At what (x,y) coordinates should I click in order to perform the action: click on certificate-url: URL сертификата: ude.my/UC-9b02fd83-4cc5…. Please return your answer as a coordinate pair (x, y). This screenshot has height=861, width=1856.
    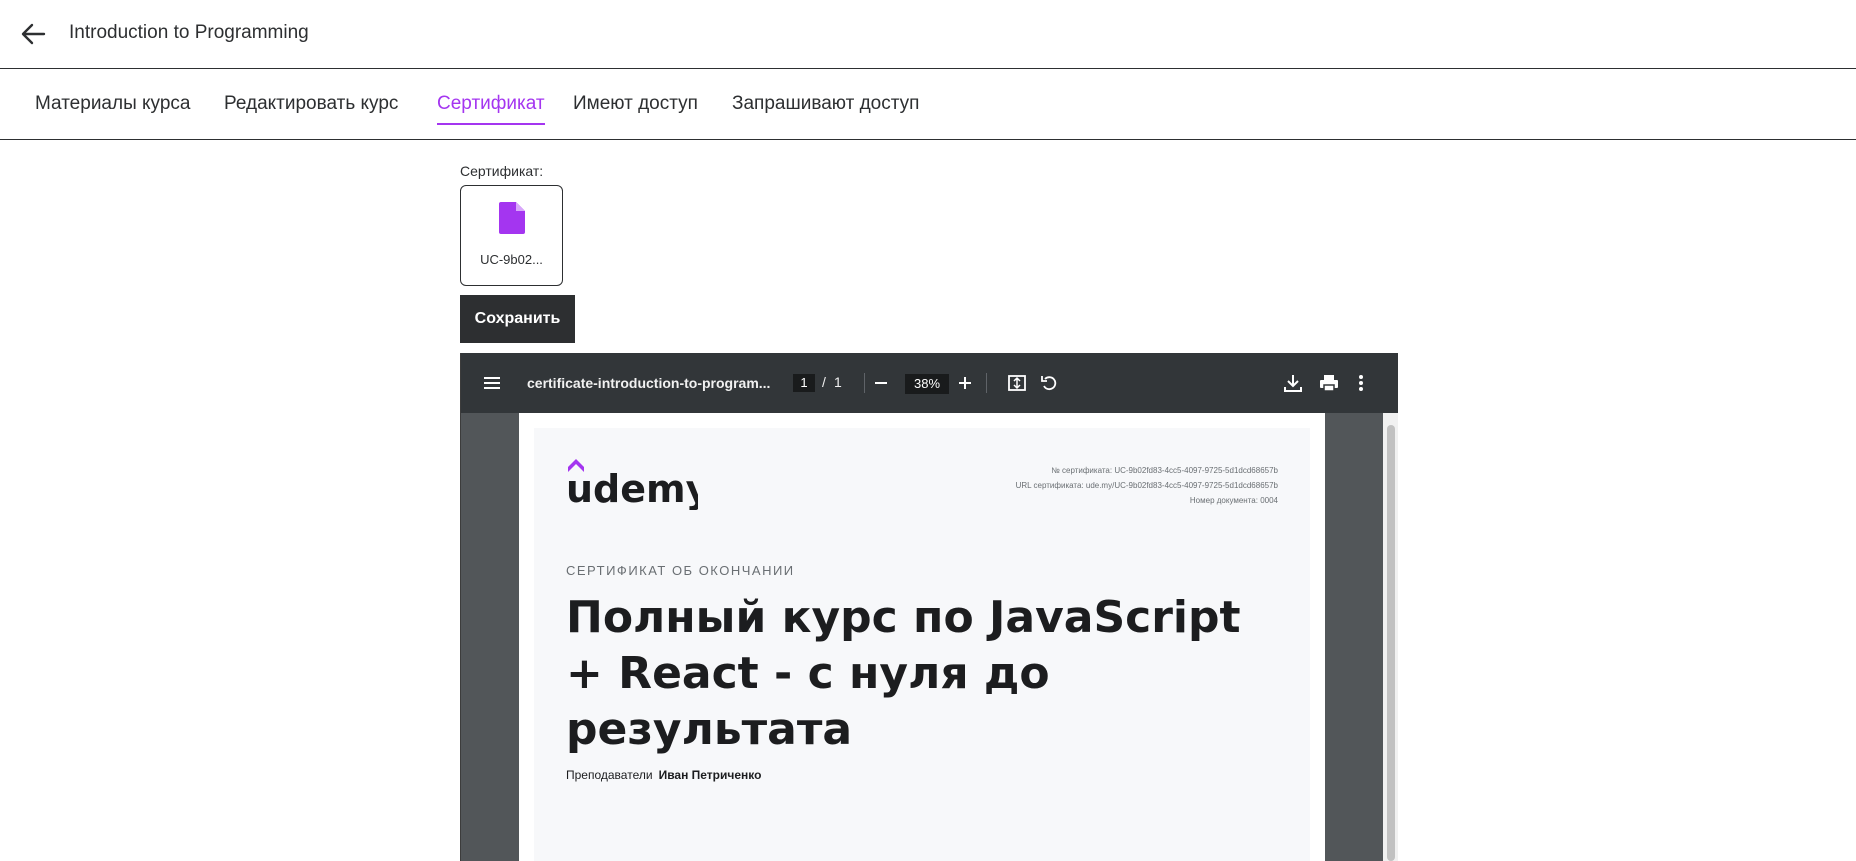
    Looking at the image, I should click on (1146, 485).